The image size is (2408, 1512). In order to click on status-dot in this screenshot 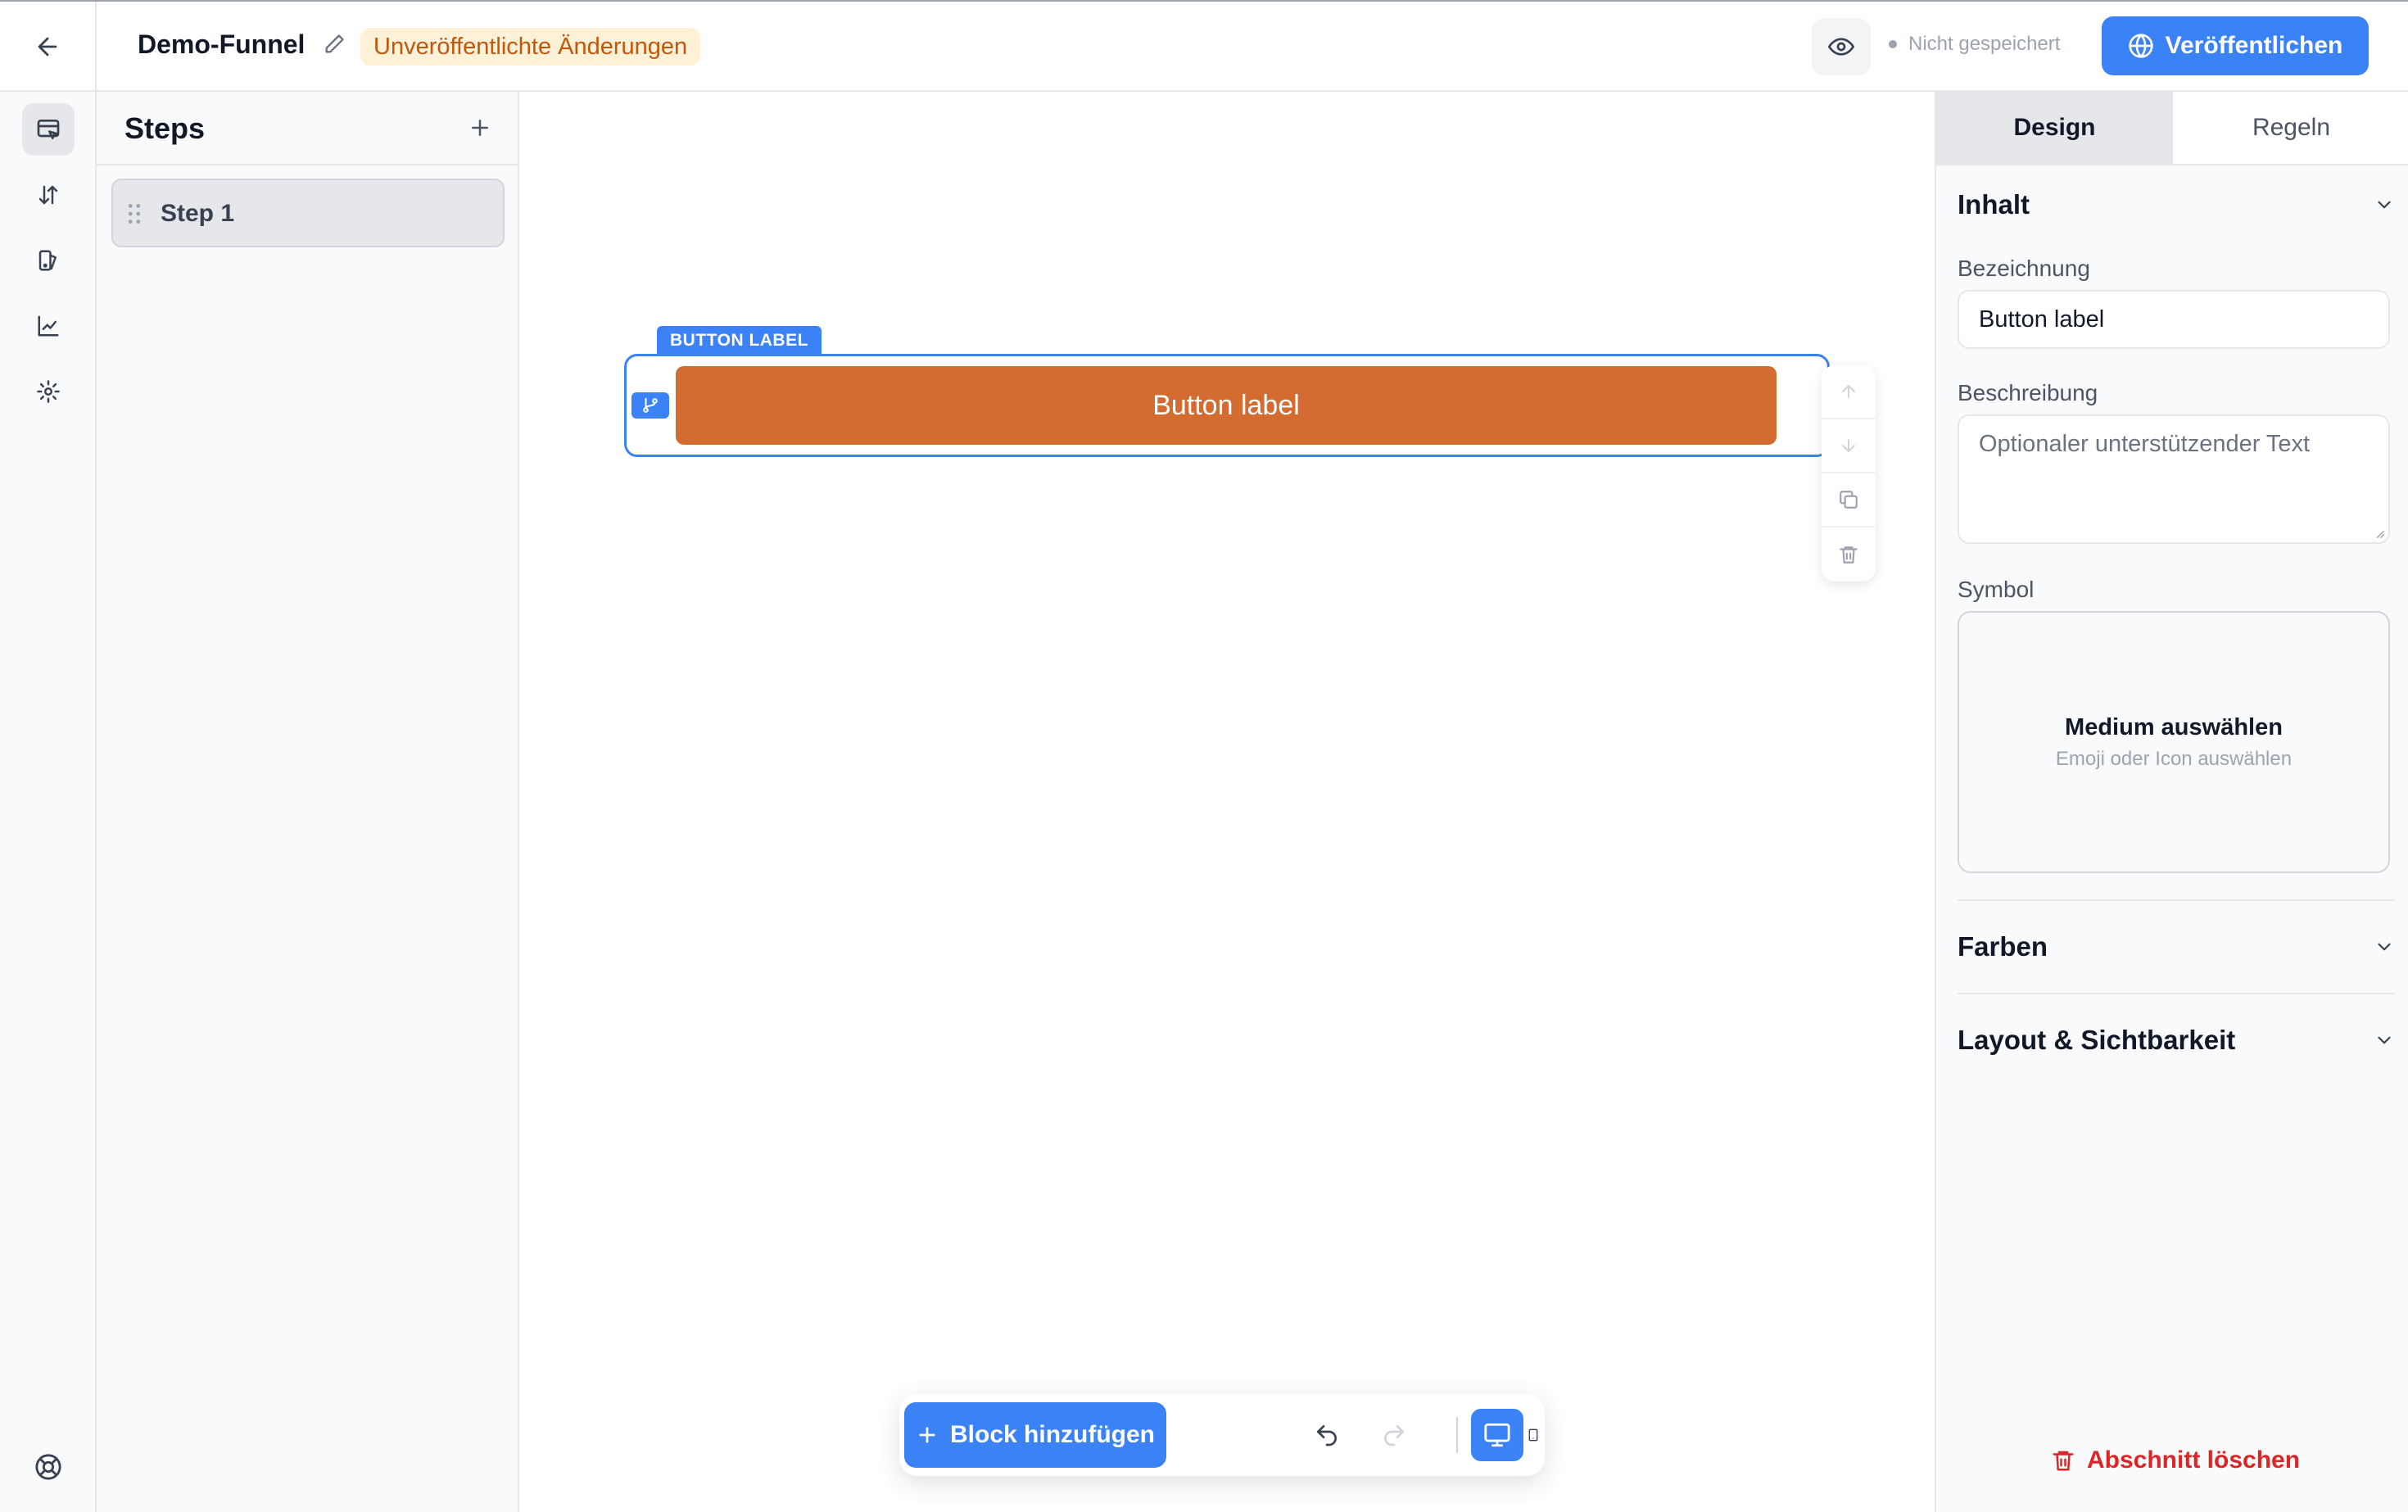, I will do `click(1893, 44)`.